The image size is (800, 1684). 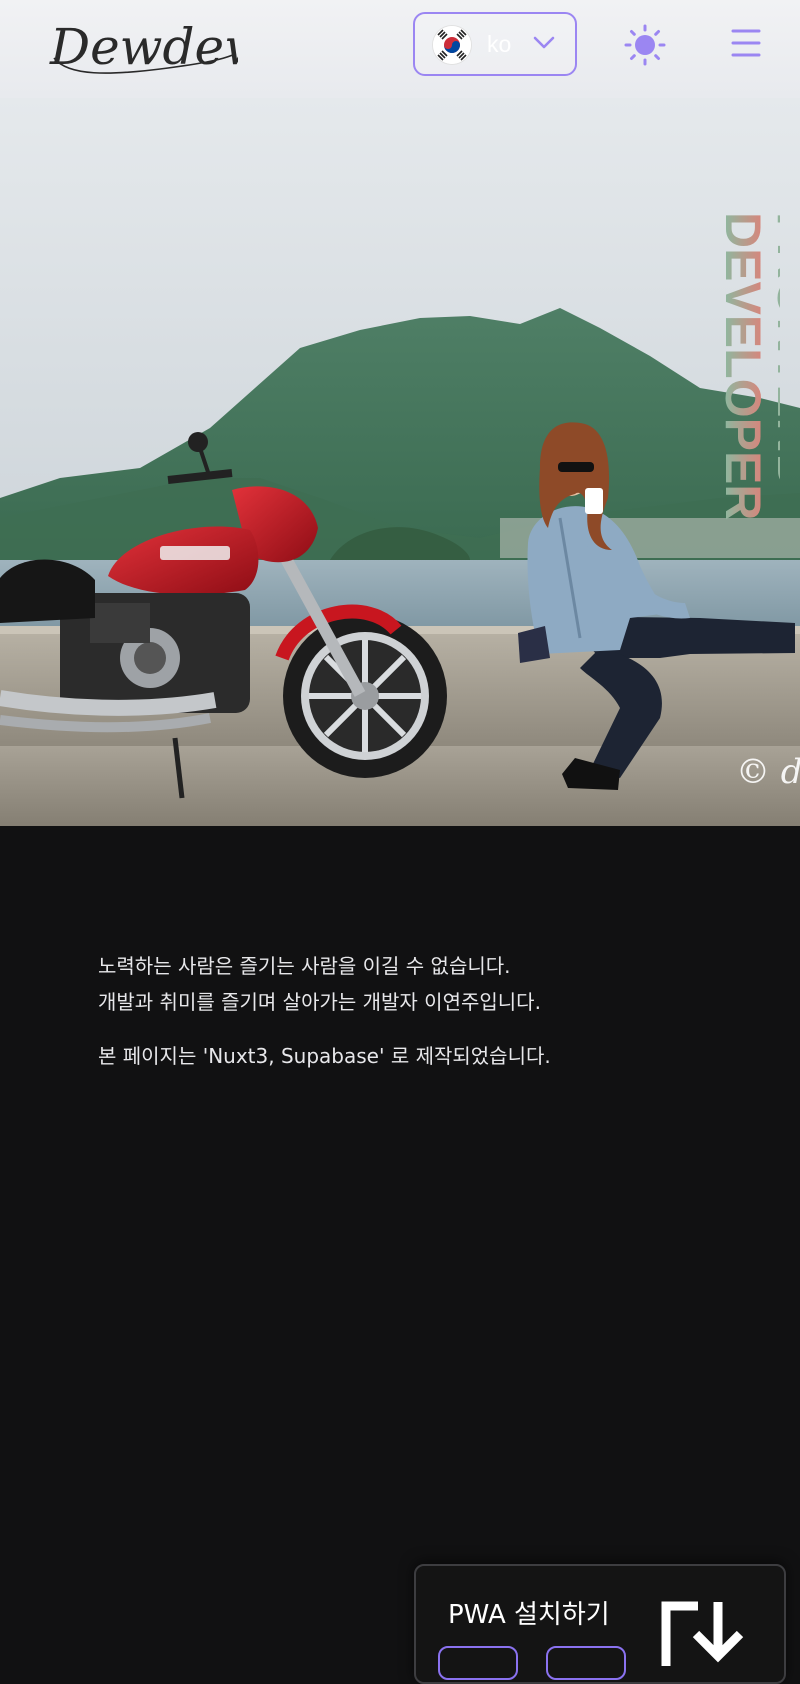 What do you see at coordinates (586, 1663) in the screenshot?
I see `pwa-cancel-button` at bounding box center [586, 1663].